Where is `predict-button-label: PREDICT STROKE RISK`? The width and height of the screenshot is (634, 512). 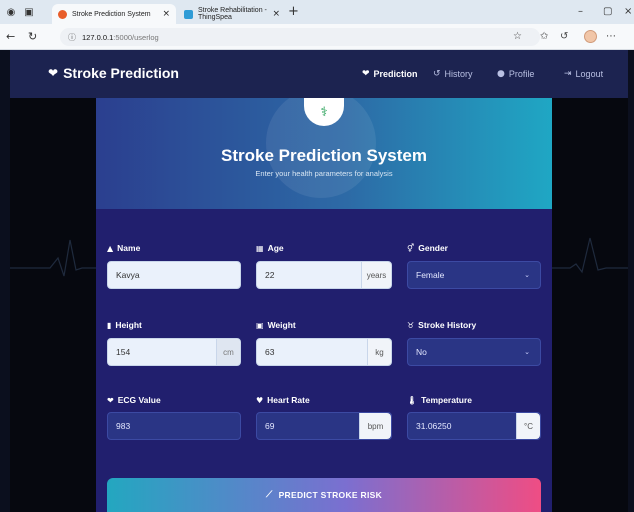
predict-button-label: PREDICT STROKE RISK is located at coordinates (330, 495).